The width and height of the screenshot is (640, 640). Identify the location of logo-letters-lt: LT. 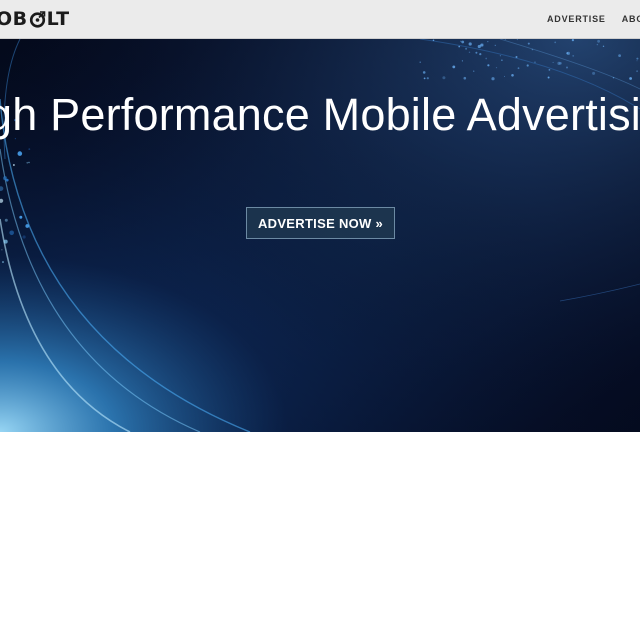
(58, 19).